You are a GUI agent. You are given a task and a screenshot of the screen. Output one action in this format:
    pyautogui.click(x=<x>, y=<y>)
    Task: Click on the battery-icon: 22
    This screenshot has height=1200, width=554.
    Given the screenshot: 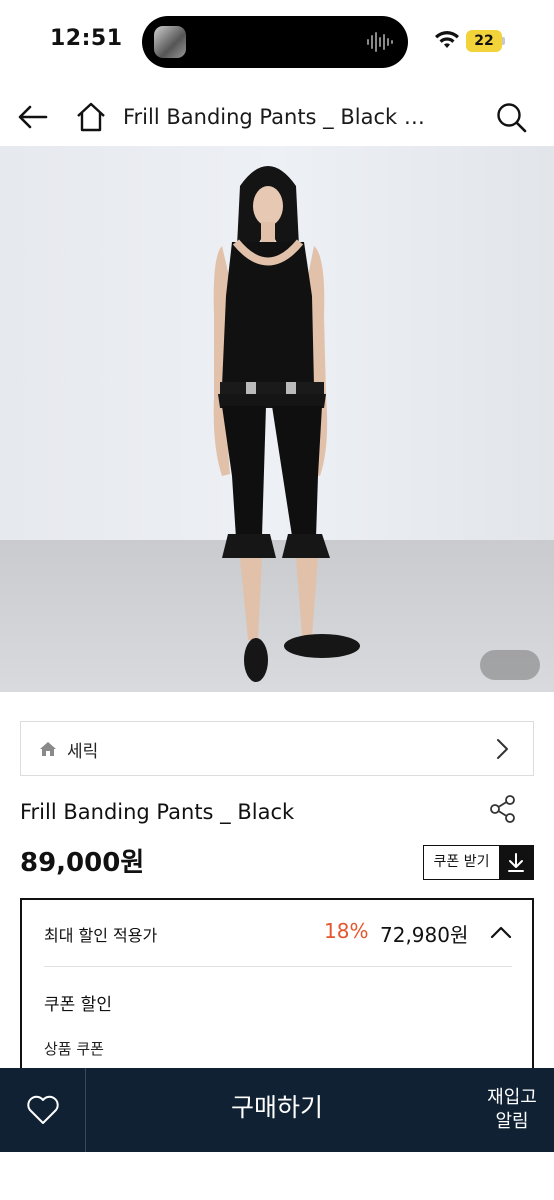 What is the action you would take?
    pyautogui.click(x=484, y=41)
    